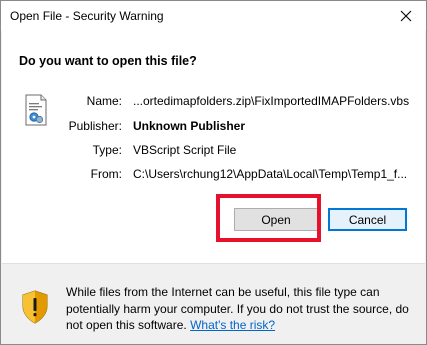 This screenshot has width=427, height=345. What do you see at coordinates (107, 150) in the screenshot?
I see `field-type-label: Type:` at bounding box center [107, 150].